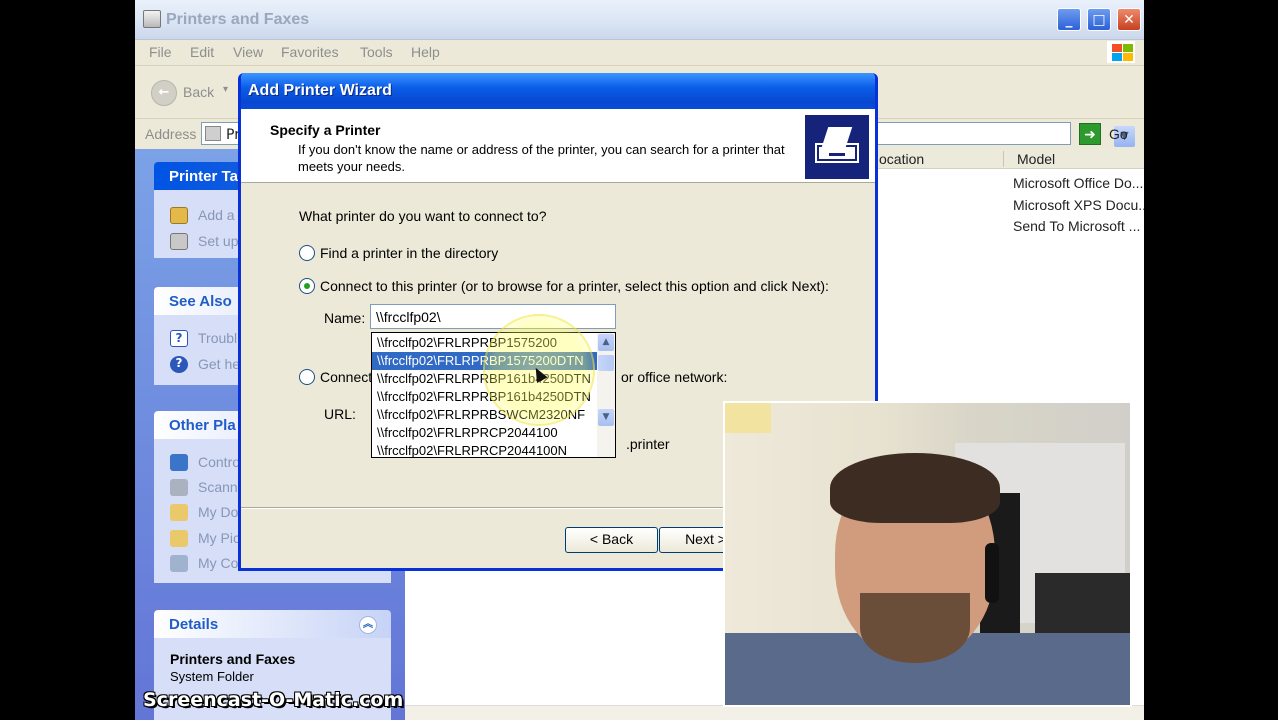 This screenshot has height=720, width=1278. What do you see at coordinates (179, 462) in the screenshot?
I see `control-panel-icon` at bounding box center [179, 462].